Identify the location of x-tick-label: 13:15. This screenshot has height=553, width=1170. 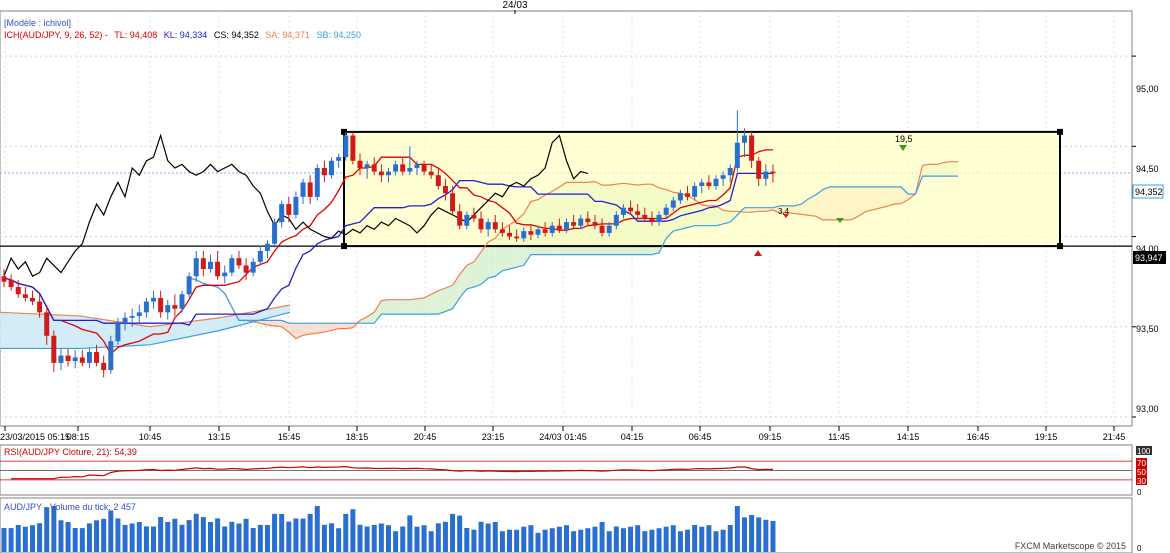
(219, 437).